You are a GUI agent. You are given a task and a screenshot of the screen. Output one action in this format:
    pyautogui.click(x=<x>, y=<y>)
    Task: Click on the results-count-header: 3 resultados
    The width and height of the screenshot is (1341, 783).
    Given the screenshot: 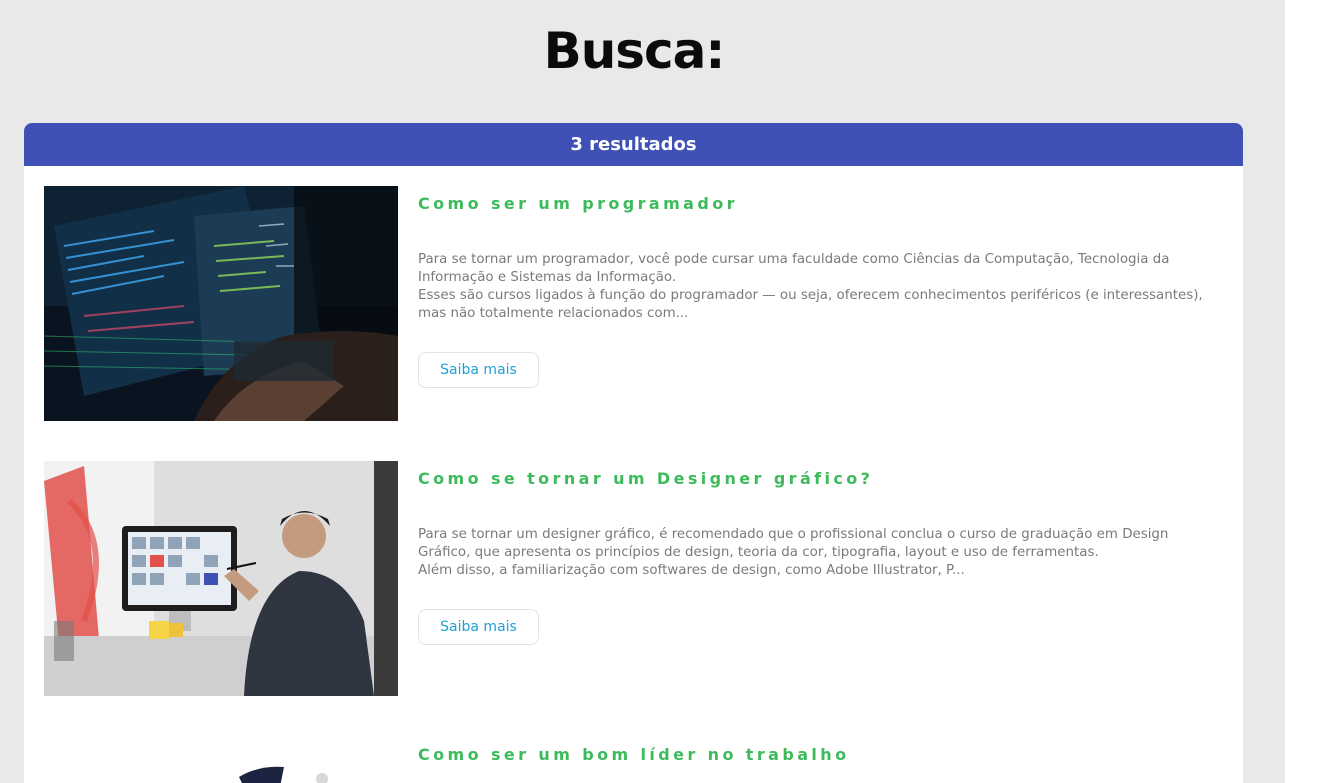 What is the action you would take?
    pyautogui.click(x=633, y=144)
    